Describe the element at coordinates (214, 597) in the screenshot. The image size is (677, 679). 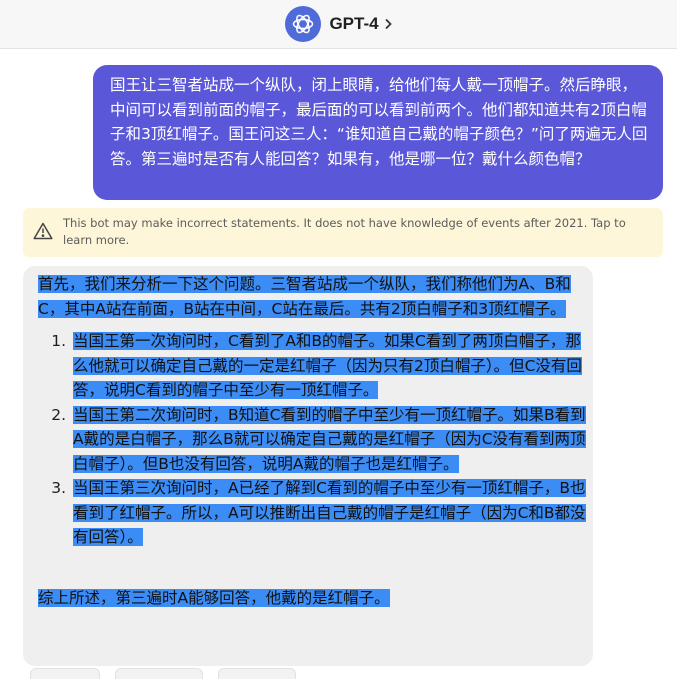
I see `selected-text: 综上所述，第三遍时A能够回答，他戴的是红帽子。` at that location.